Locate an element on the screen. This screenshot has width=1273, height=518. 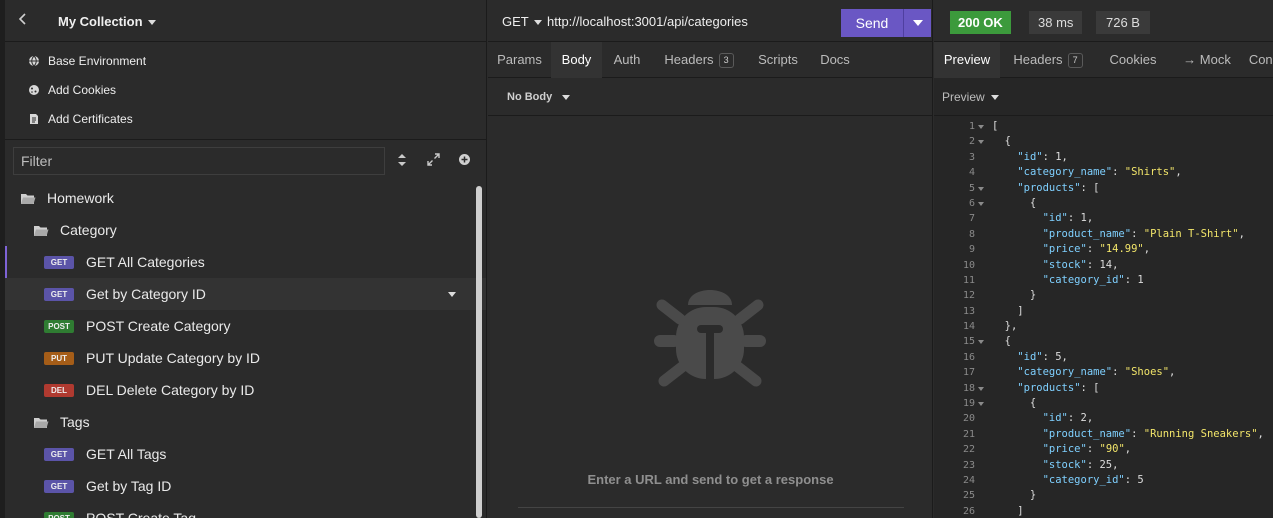
code-line: 4 "category_name": "Shirts", is located at coordinates (1103, 172).